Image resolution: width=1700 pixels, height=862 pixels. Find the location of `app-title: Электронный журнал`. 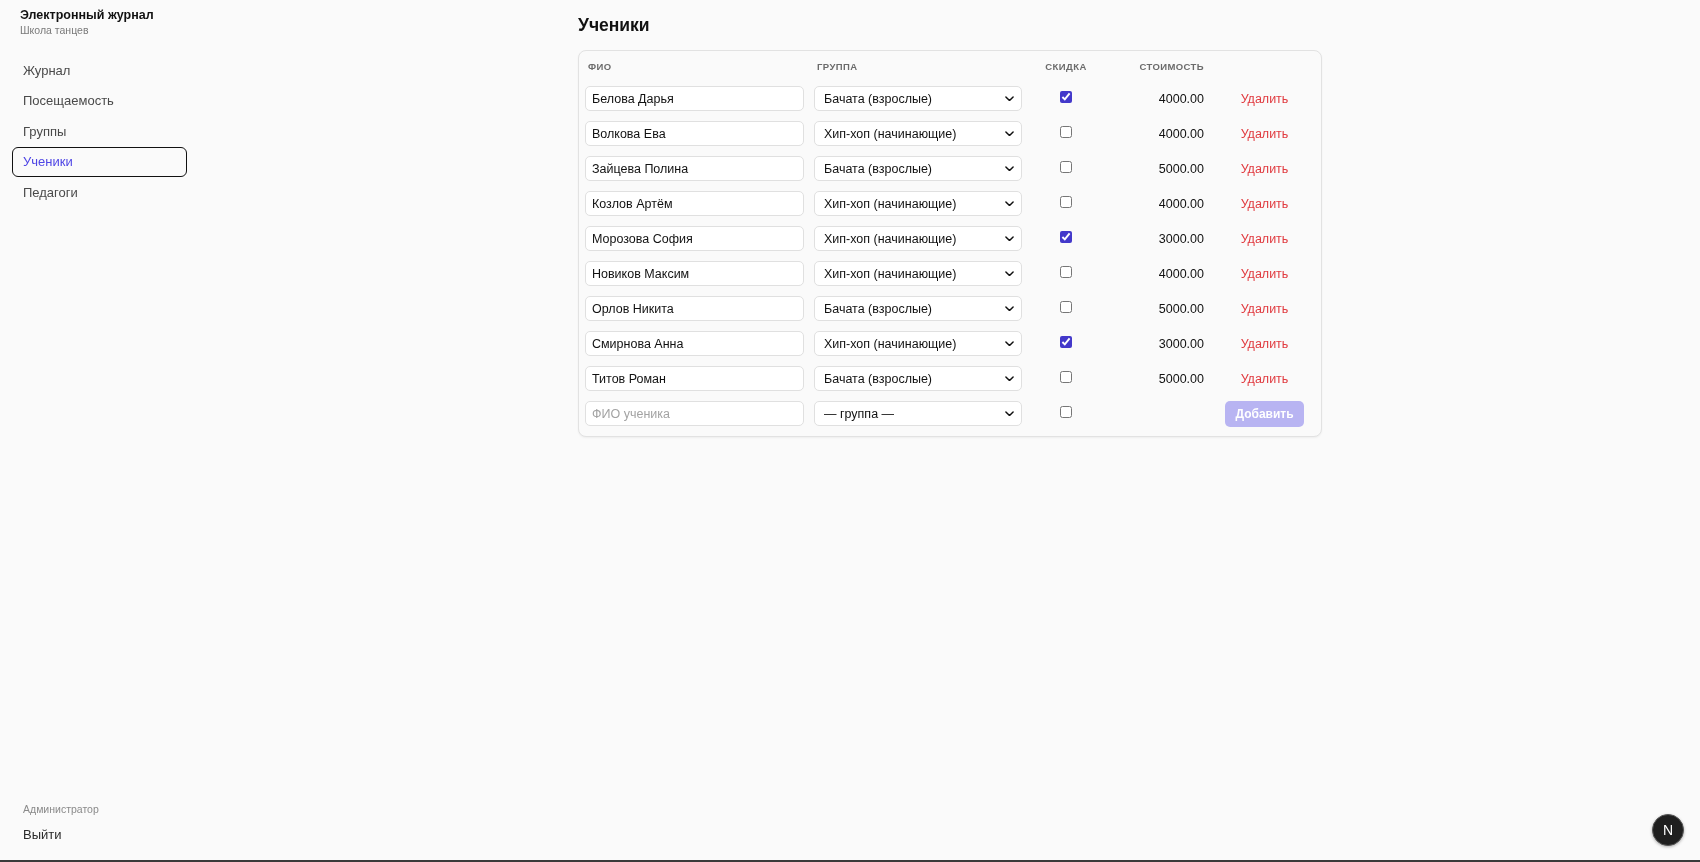

app-title: Электронный журнал is located at coordinates (87, 15).